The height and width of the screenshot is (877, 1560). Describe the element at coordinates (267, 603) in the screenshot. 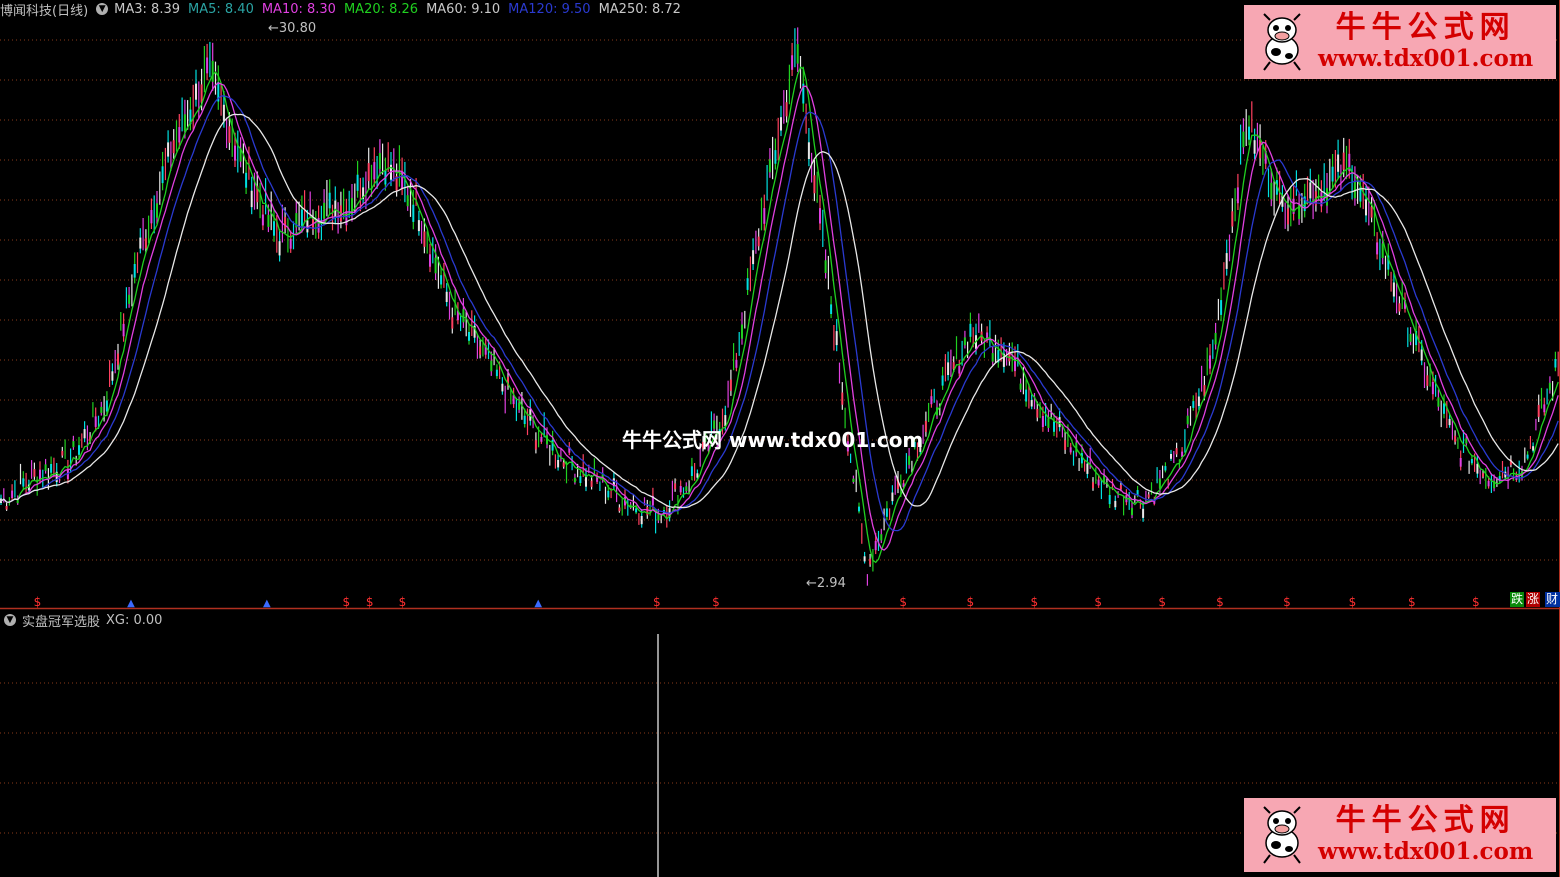

I see `buy-signal-marker: ▲` at that location.